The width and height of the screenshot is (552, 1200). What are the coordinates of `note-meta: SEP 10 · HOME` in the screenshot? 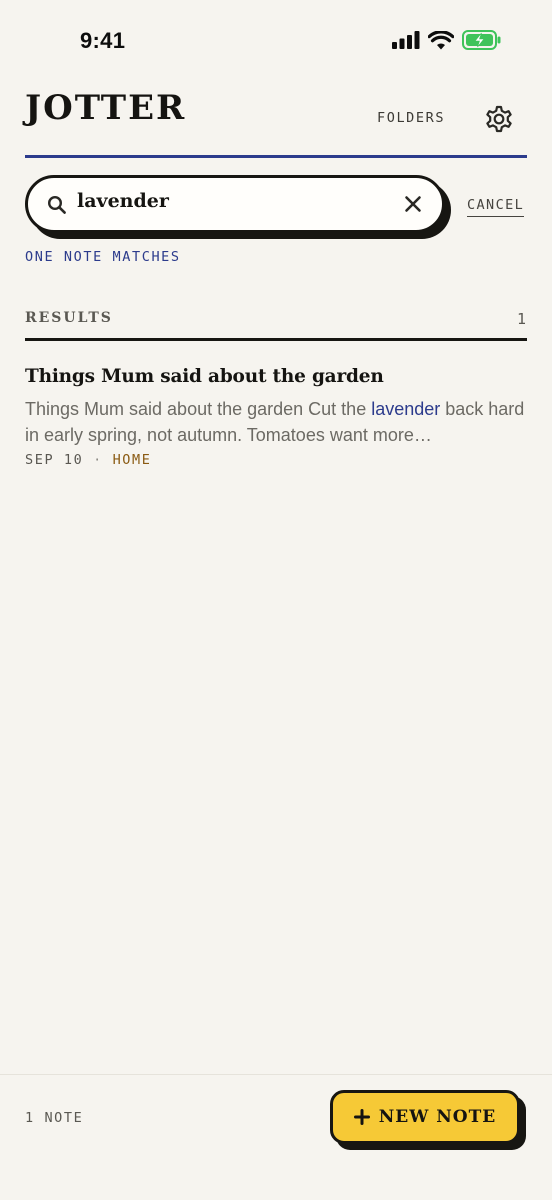 It's located at (88, 460).